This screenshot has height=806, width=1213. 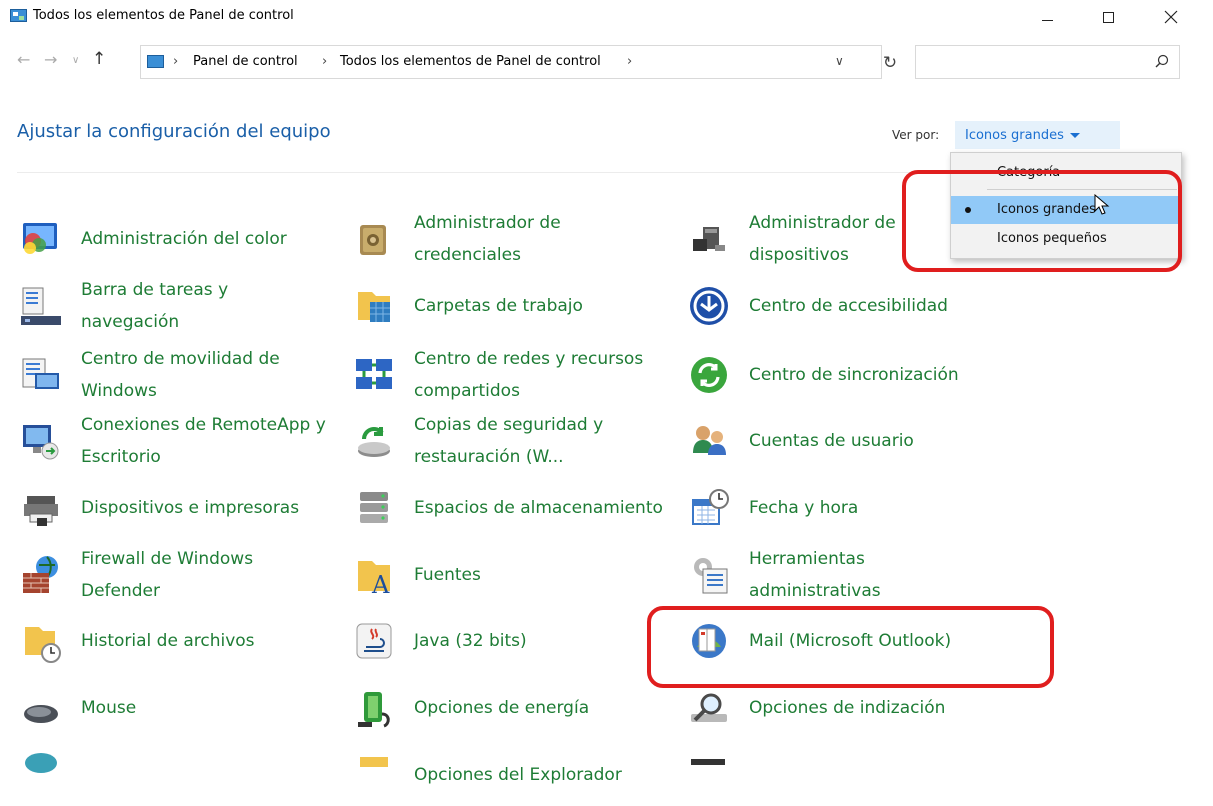 I want to click on item-color-management: Administración del color, so click(x=174, y=239).